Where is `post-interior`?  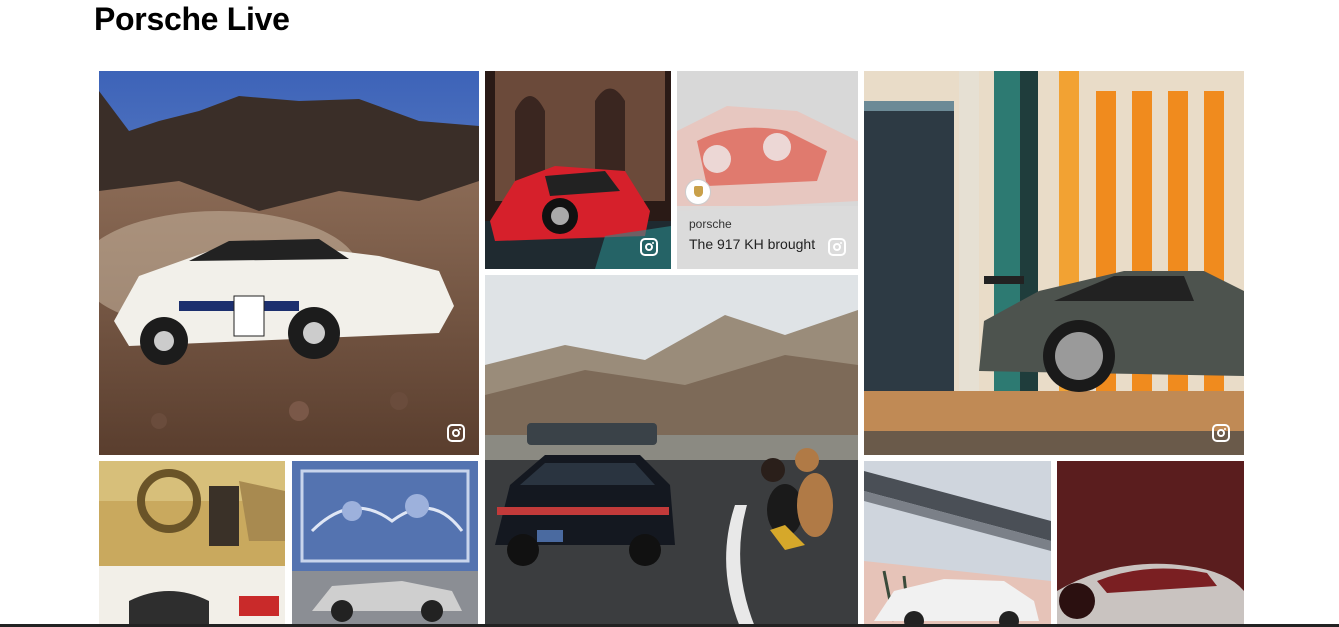 post-interior is located at coordinates (192, 544).